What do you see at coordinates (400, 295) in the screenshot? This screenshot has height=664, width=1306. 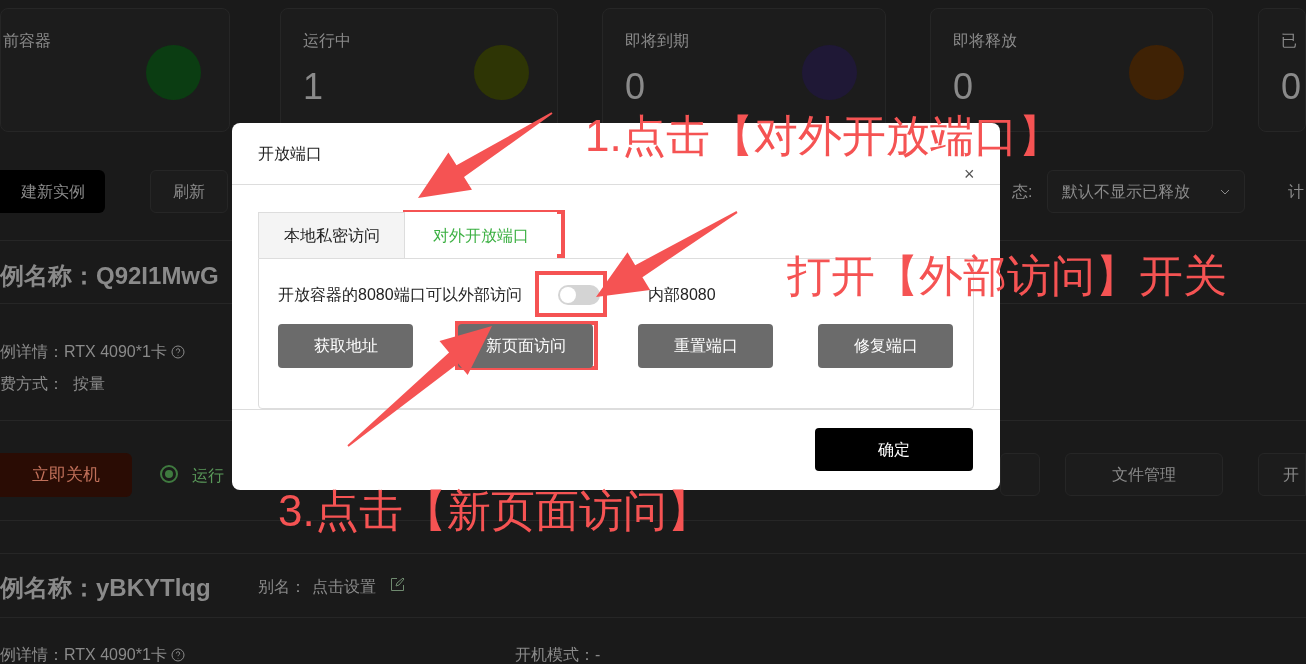 I see `port-description: 开放容器的8080端口可以外部访问` at bounding box center [400, 295].